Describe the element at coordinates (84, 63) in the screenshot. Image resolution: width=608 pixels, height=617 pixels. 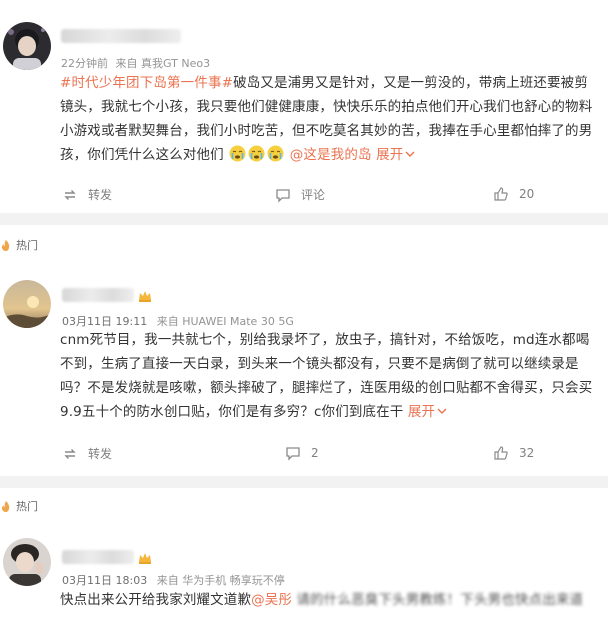
I see `post-time: 22分钟前` at that location.